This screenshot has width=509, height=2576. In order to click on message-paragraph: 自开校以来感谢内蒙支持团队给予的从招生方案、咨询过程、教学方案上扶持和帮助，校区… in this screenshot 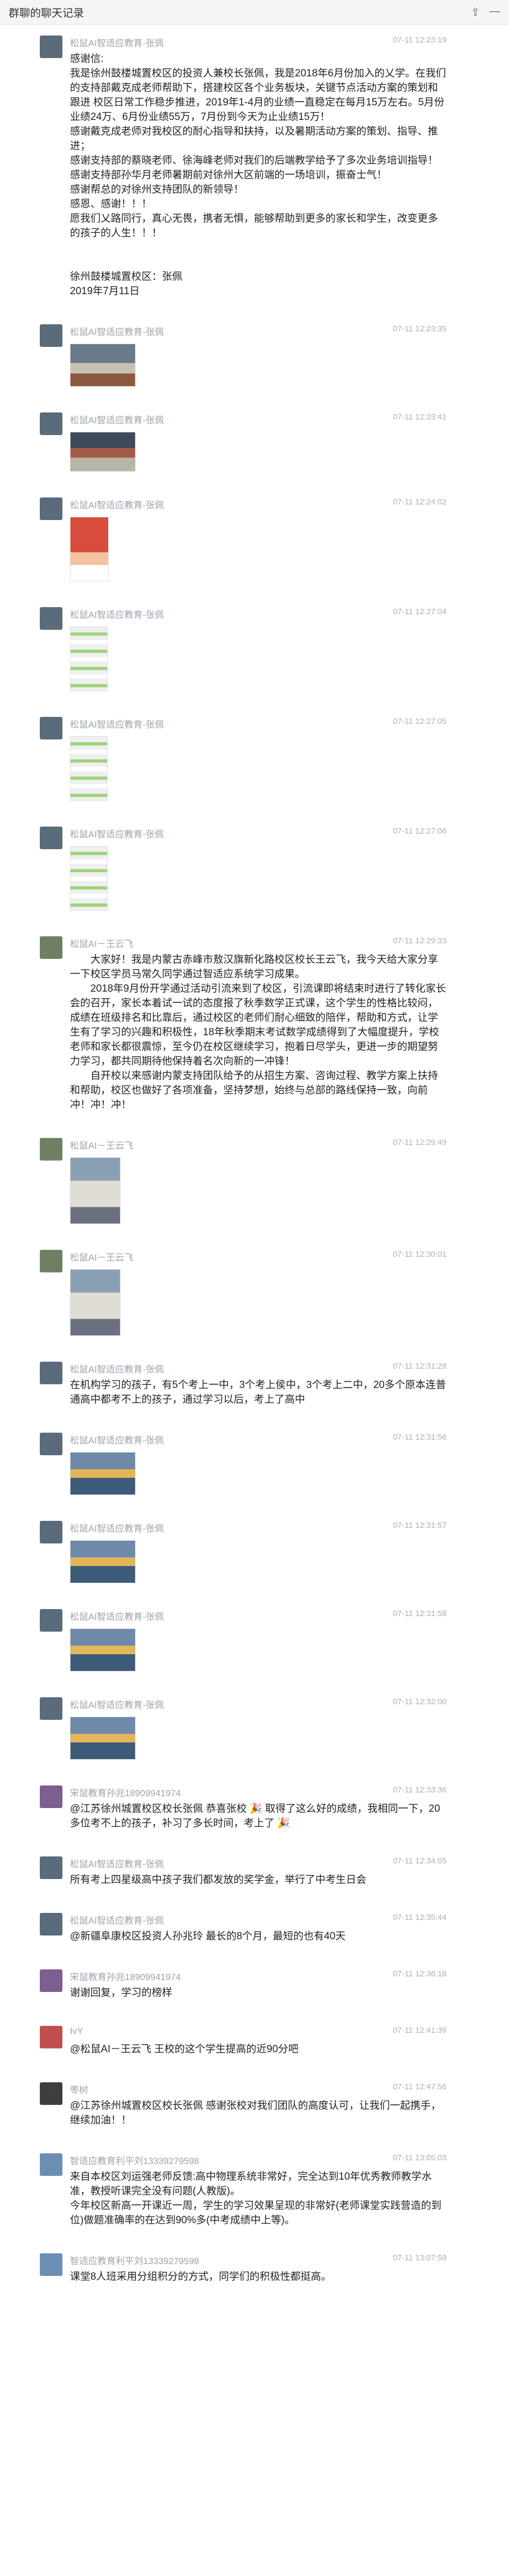, I will do `click(254, 1090)`.